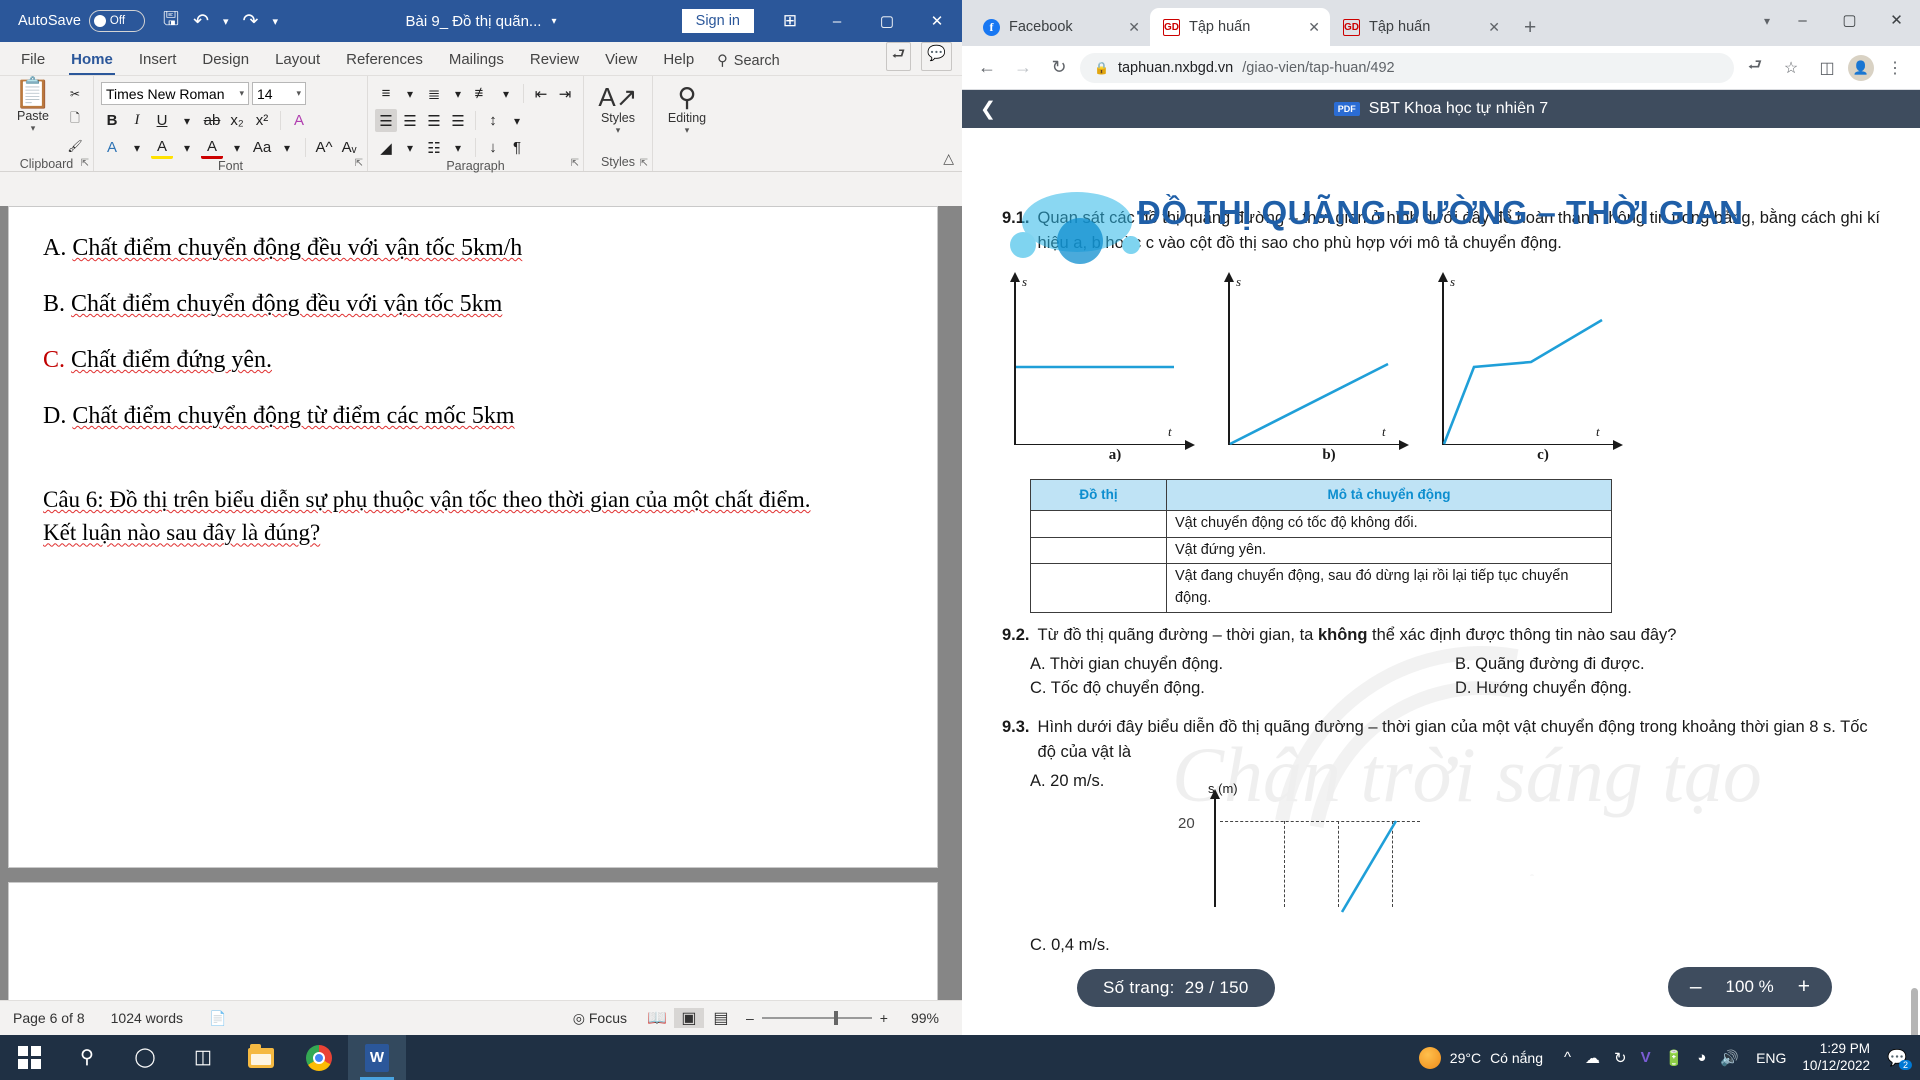 This screenshot has width=1920, height=1080. What do you see at coordinates (1771, 1058) in the screenshot?
I see `language-indicator: ENG` at bounding box center [1771, 1058].